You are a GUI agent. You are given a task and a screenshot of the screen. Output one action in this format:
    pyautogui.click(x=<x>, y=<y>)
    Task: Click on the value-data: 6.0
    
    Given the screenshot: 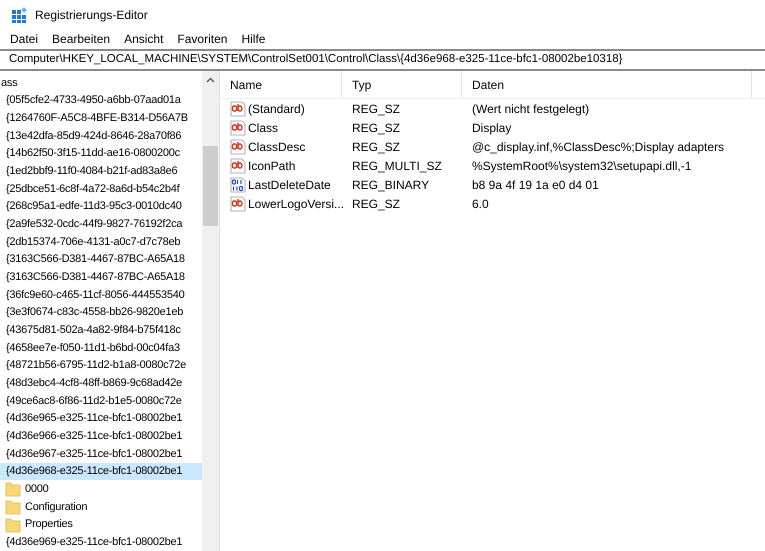 What is the action you would take?
    pyautogui.click(x=480, y=204)
    